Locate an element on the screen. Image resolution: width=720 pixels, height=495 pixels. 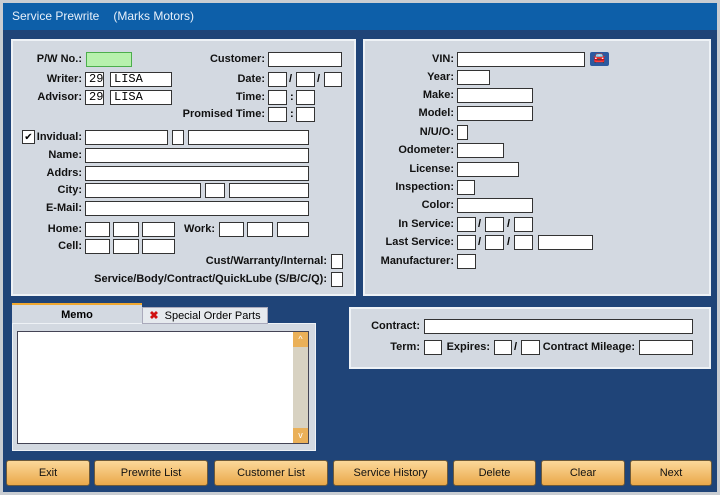
pw-no-label: P/W No.: is located at coordinates (59, 59).